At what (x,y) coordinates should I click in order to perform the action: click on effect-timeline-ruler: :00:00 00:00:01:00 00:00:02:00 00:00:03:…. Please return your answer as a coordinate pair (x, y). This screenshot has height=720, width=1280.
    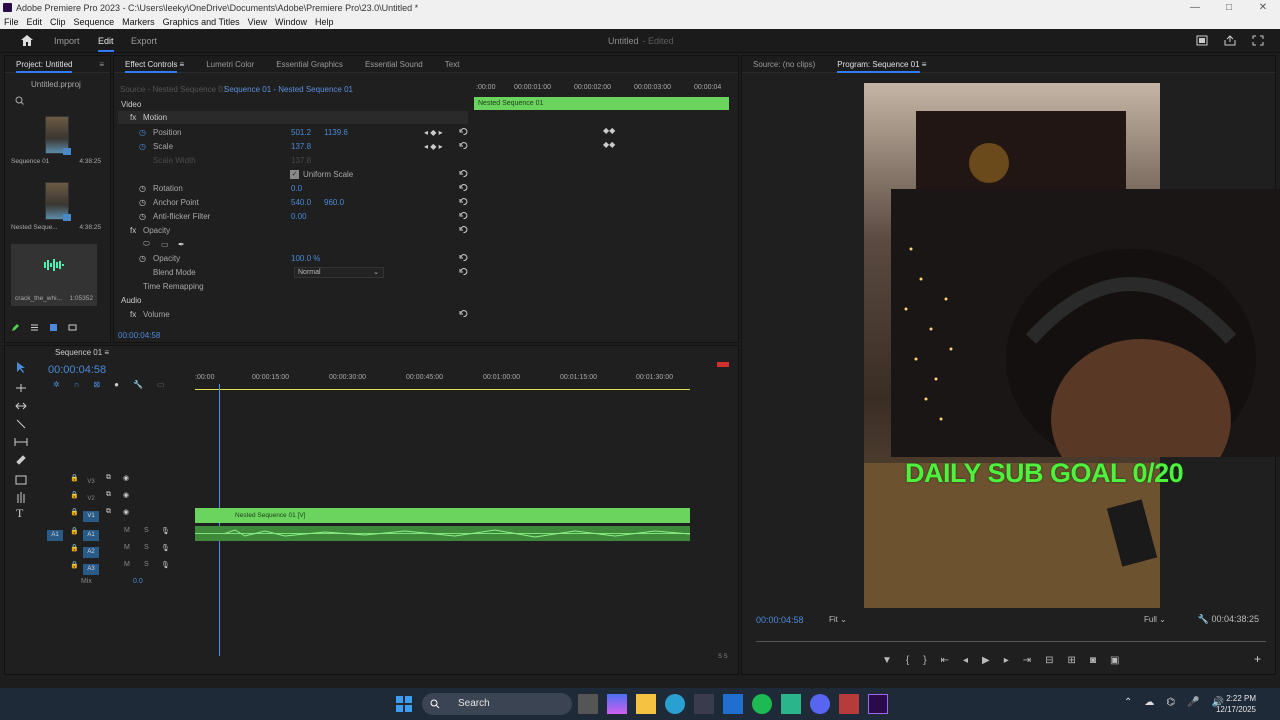
    Looking at the image, I should click on (602, 89).